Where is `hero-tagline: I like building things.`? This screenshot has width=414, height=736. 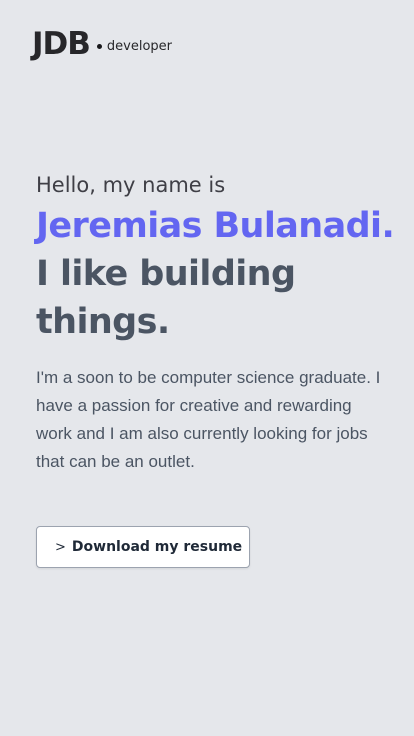
hero-tagline: I like building things. is located at coordinates (166, 298).